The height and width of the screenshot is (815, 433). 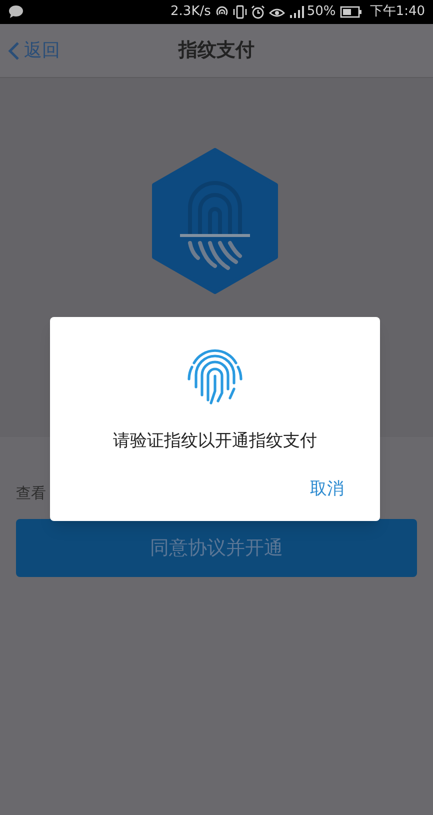 What do you see at coordinates (296, 12) in the screenshot?
I see `signal-icon` at bounding box center [296, 12].